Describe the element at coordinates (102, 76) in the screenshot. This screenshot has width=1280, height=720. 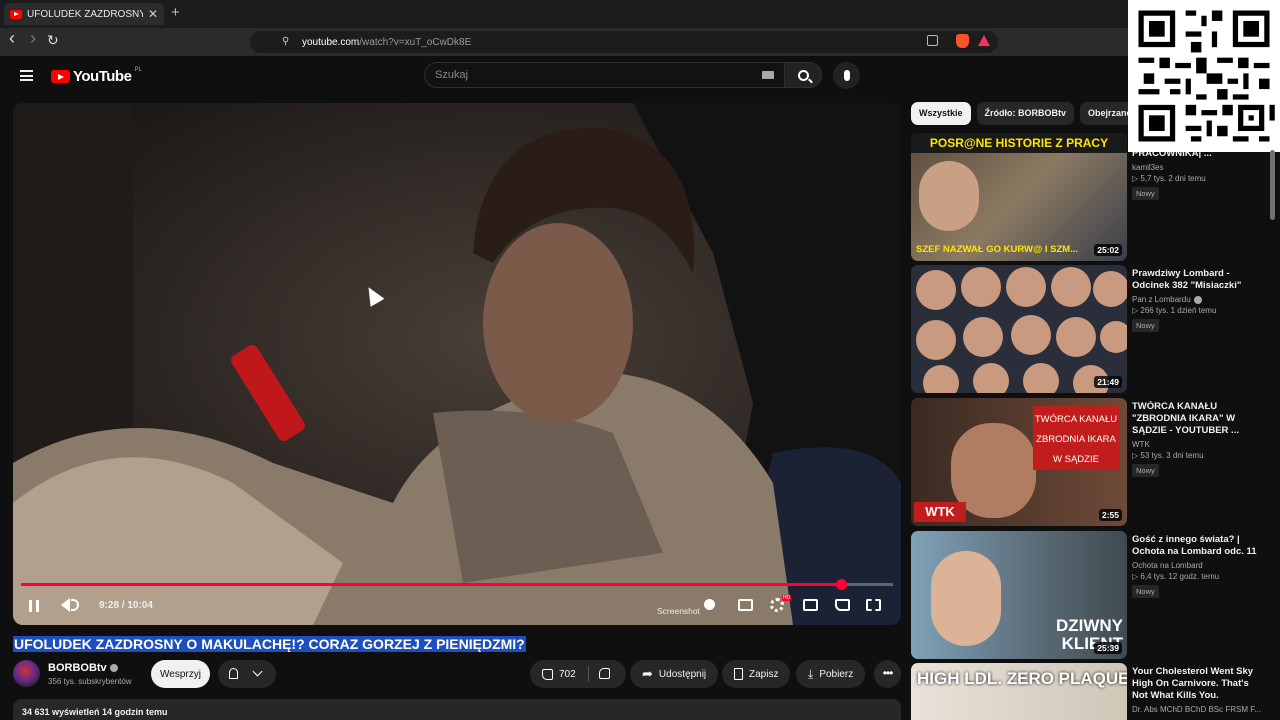
I see `logo-text: YouTube` at that location.